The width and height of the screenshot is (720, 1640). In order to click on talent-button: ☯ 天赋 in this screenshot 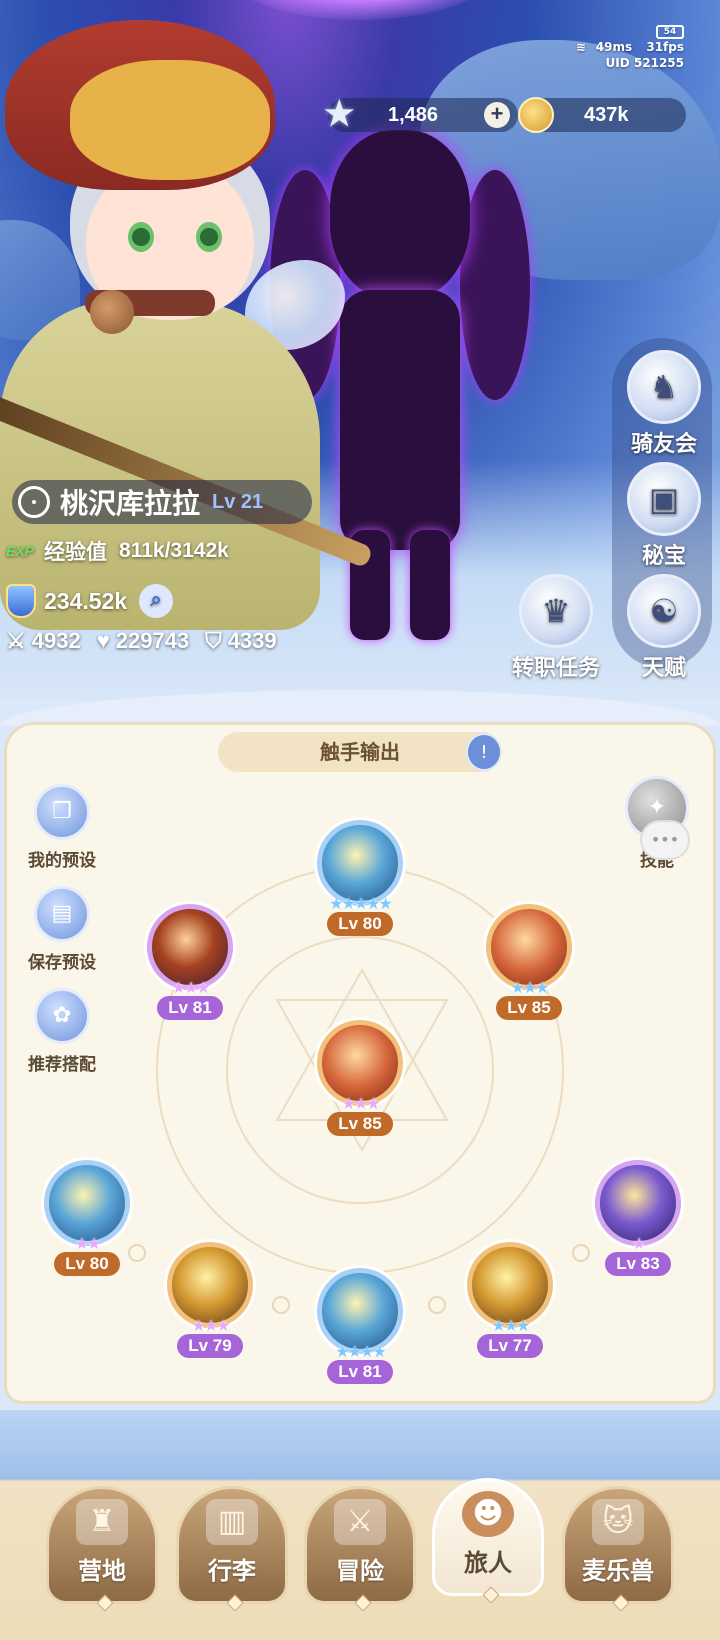, I will do `click(664, 628)`.